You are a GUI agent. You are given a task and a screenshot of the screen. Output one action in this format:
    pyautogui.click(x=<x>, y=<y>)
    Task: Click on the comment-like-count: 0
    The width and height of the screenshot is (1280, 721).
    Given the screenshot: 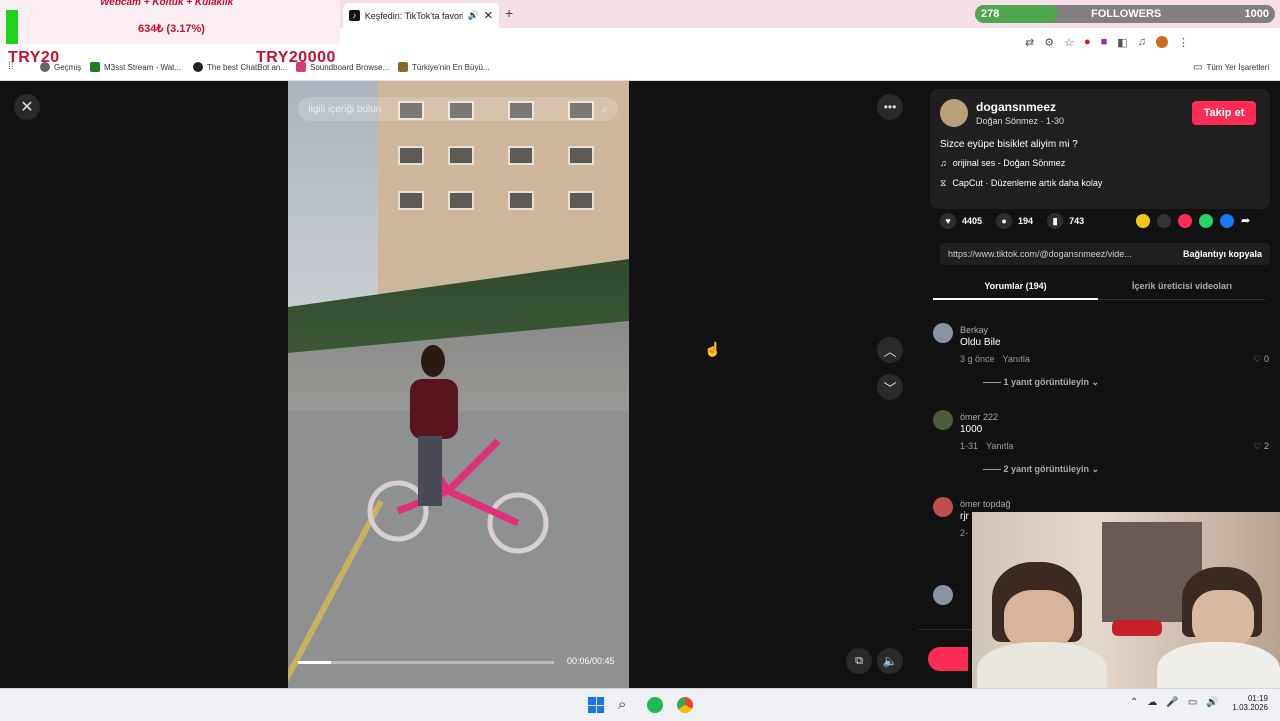 What is the action you would take?
    pyautogui.click(x=1266, y=359)
    